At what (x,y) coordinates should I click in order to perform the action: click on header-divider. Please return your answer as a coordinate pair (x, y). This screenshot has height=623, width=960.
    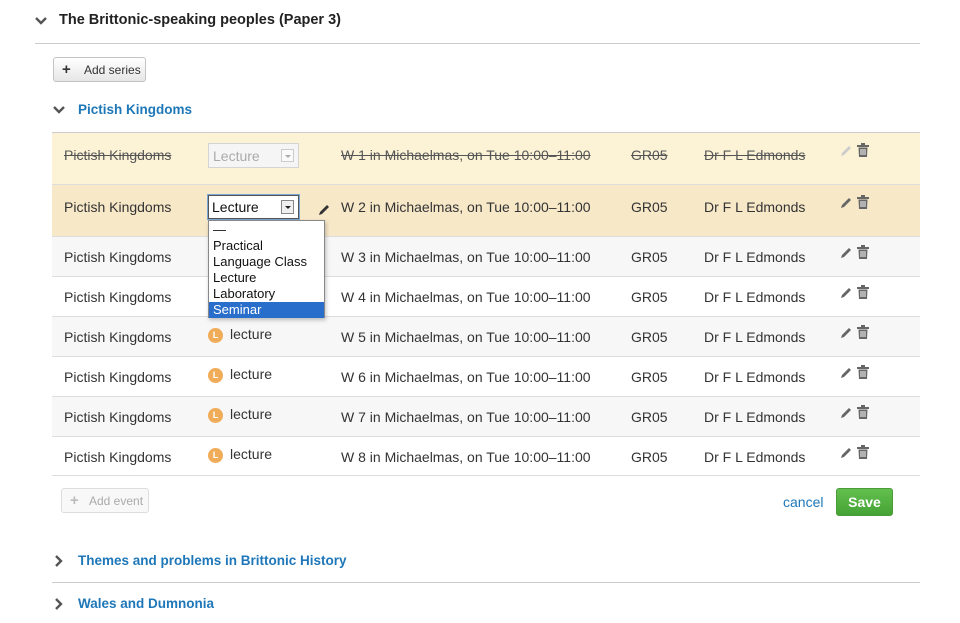
    Looking at the image, I should click on (477, 43).